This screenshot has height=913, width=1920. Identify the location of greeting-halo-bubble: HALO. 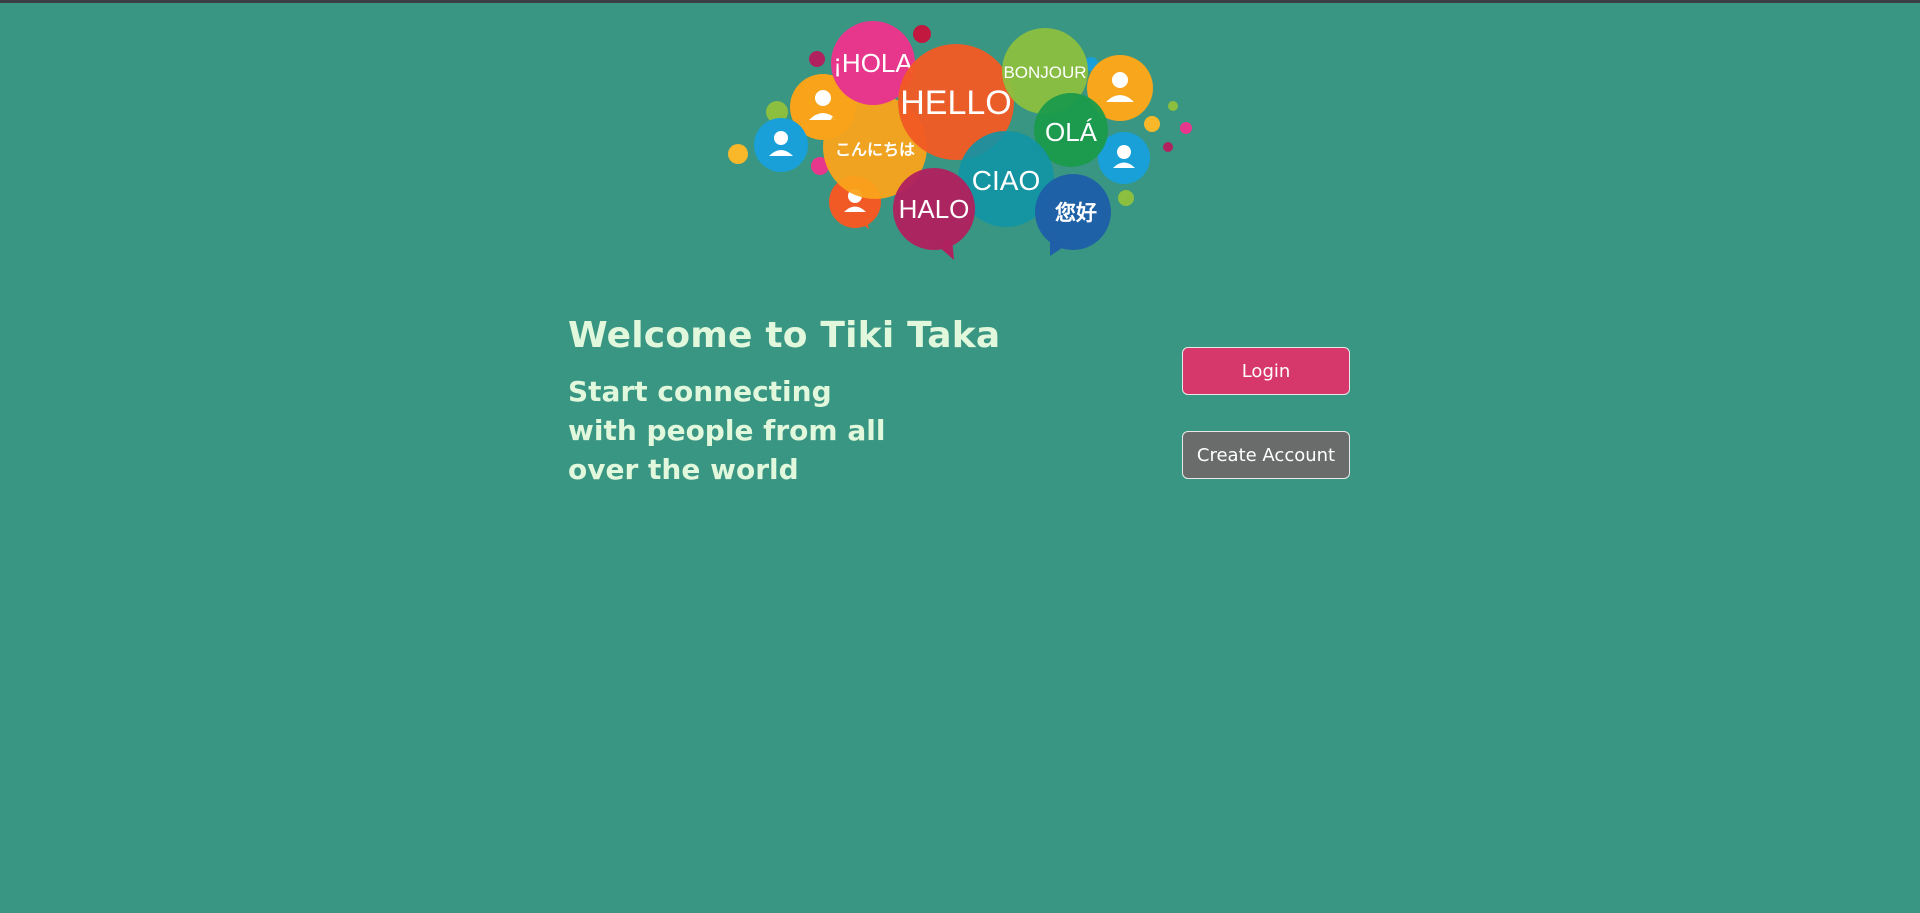
(934, 214).